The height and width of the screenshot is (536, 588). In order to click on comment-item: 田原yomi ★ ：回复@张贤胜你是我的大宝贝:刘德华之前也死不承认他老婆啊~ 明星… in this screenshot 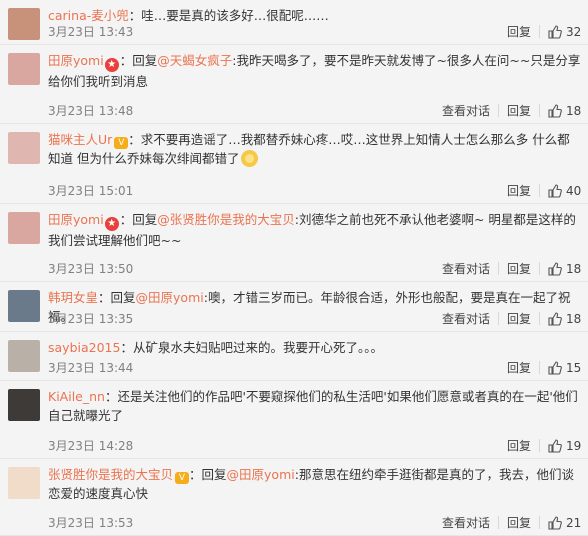, I will do `click(294, 243)`.